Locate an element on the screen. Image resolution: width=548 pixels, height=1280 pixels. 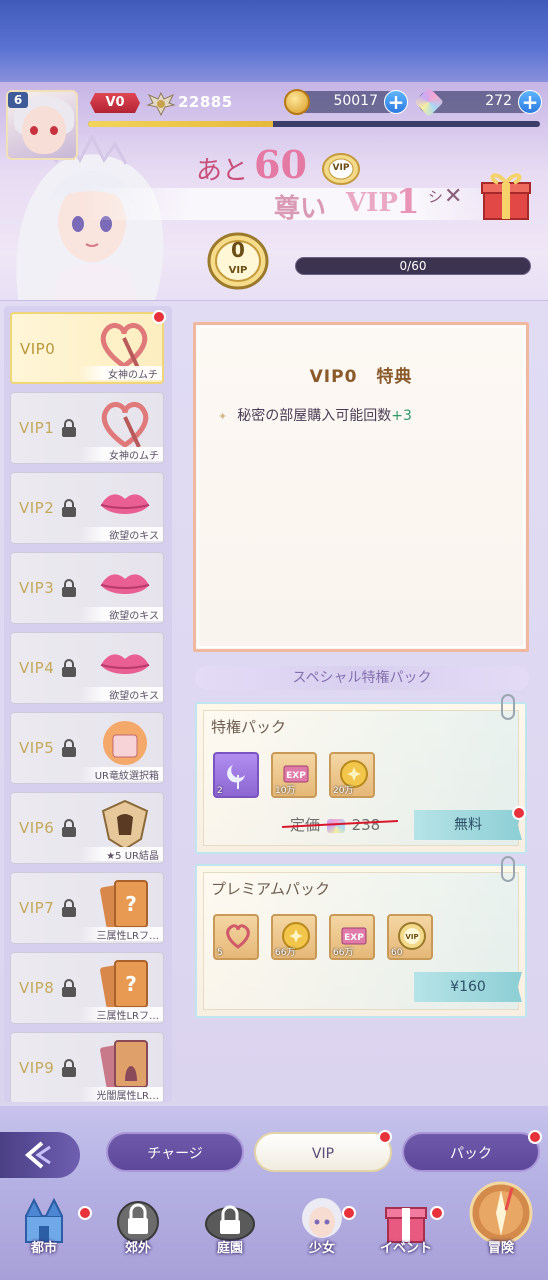
vip-item-label: VIP1 is located at coordinates (37, 428).